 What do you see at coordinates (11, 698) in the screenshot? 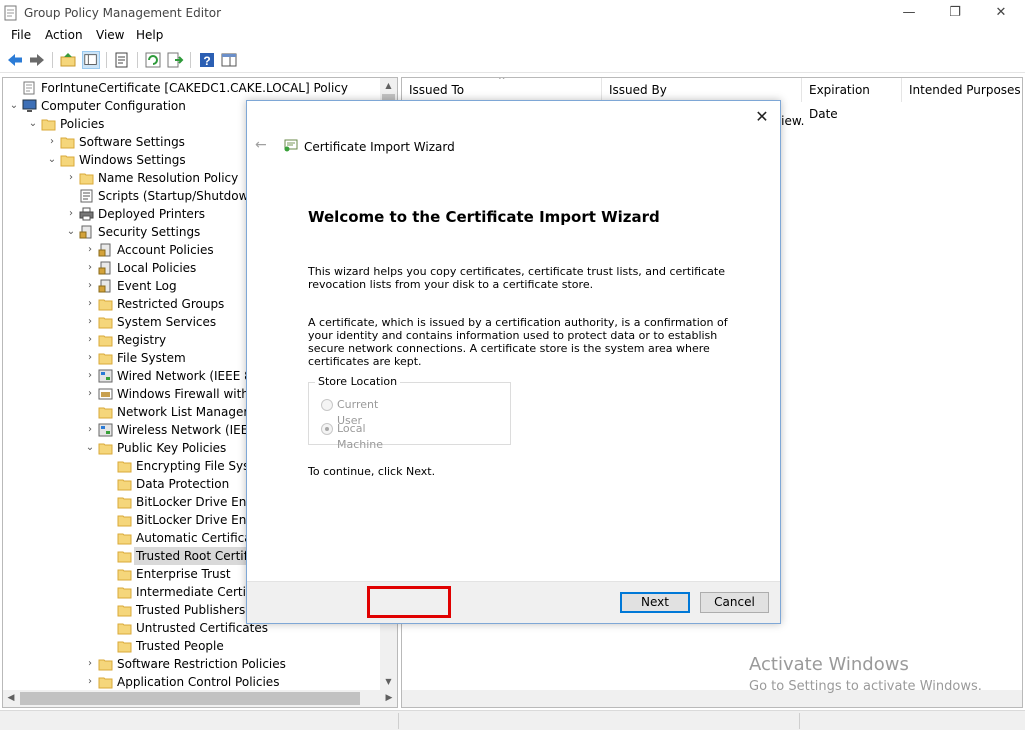
I see `scroll-left-arrow-icon: ◀` at bounding box center [11, 698].